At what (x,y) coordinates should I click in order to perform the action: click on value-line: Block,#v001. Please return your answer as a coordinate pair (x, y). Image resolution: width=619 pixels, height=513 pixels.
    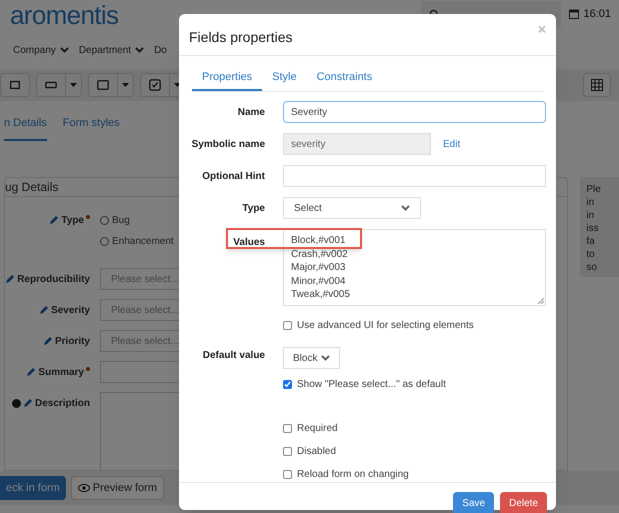
    Looking at the image, I should click on (318, 241).